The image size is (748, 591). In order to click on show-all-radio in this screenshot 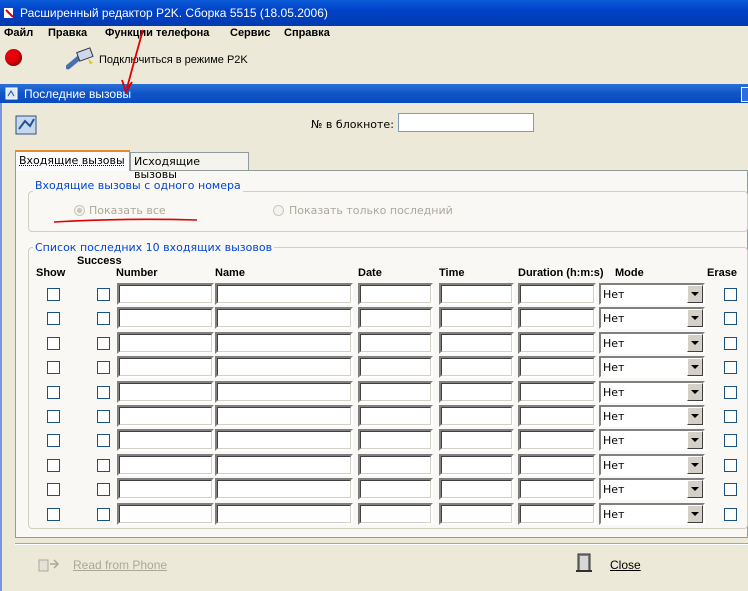, I will do `click(79, 210)`.